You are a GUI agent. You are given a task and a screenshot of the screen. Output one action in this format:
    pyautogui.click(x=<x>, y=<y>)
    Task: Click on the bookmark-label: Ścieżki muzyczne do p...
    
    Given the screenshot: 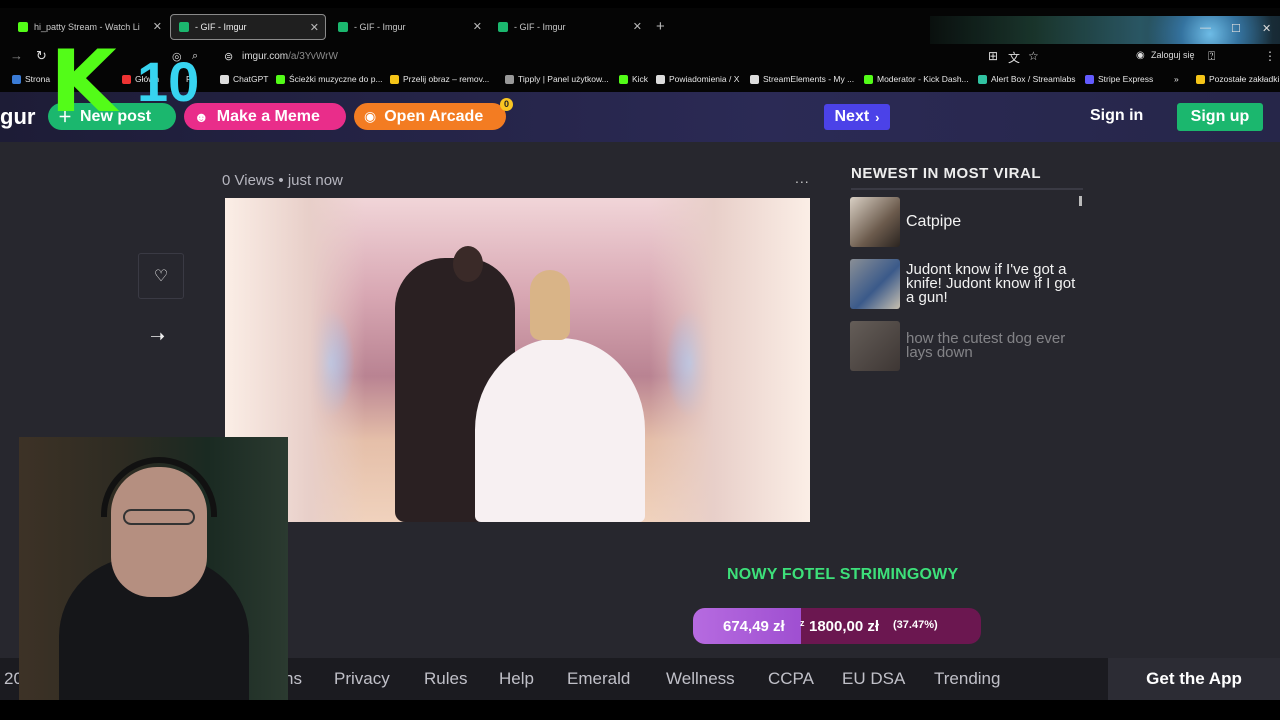 What is the action you would take?
    pyautogui.click(x=336, y=79)
    